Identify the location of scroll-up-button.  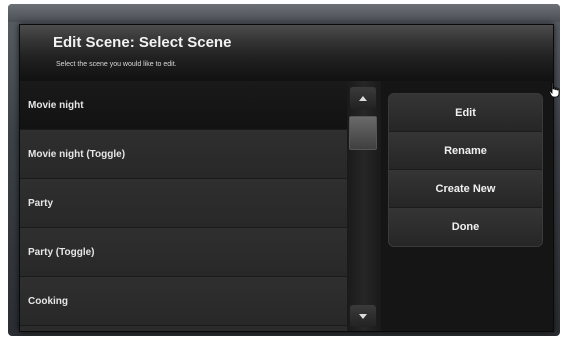
(363, 98).